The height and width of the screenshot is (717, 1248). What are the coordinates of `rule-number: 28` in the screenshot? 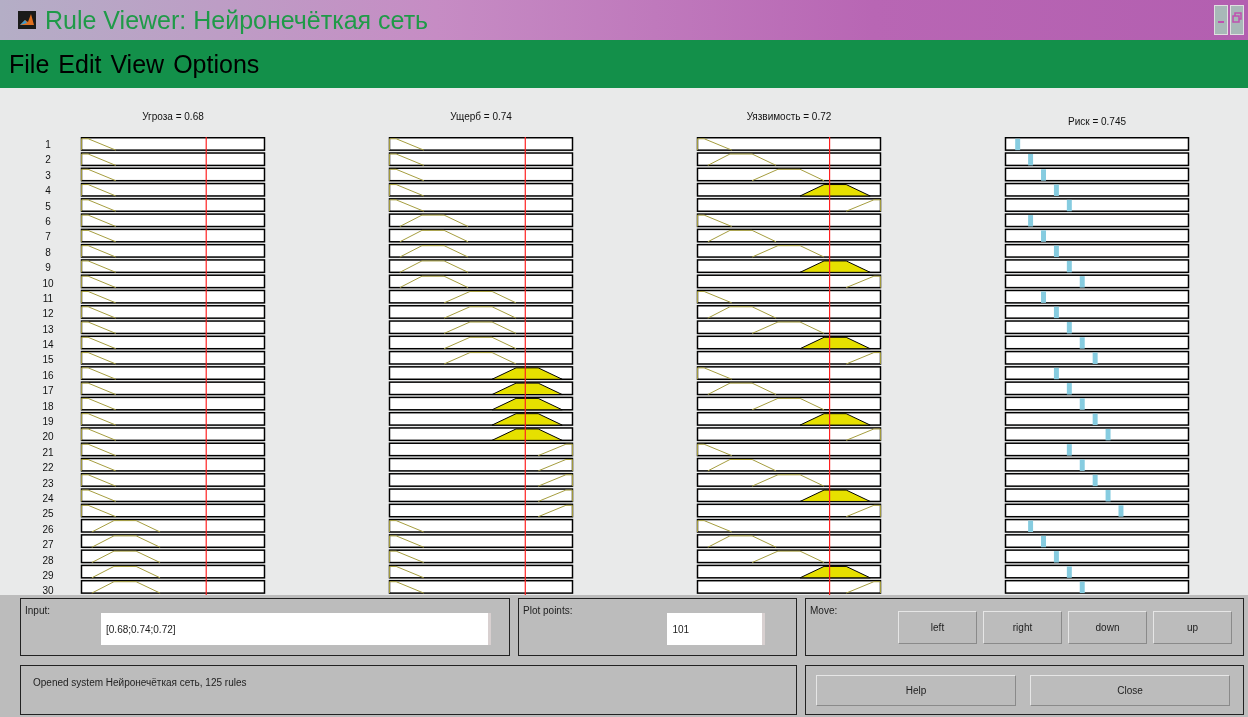 It's located at (48, 560).